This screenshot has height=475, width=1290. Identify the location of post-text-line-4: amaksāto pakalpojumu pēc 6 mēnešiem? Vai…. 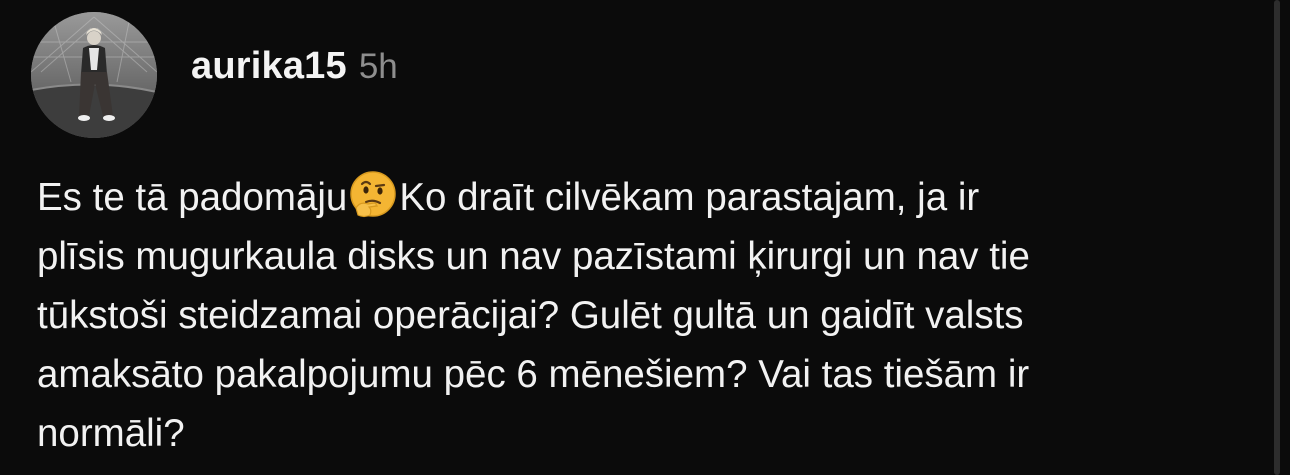
(533, 374).